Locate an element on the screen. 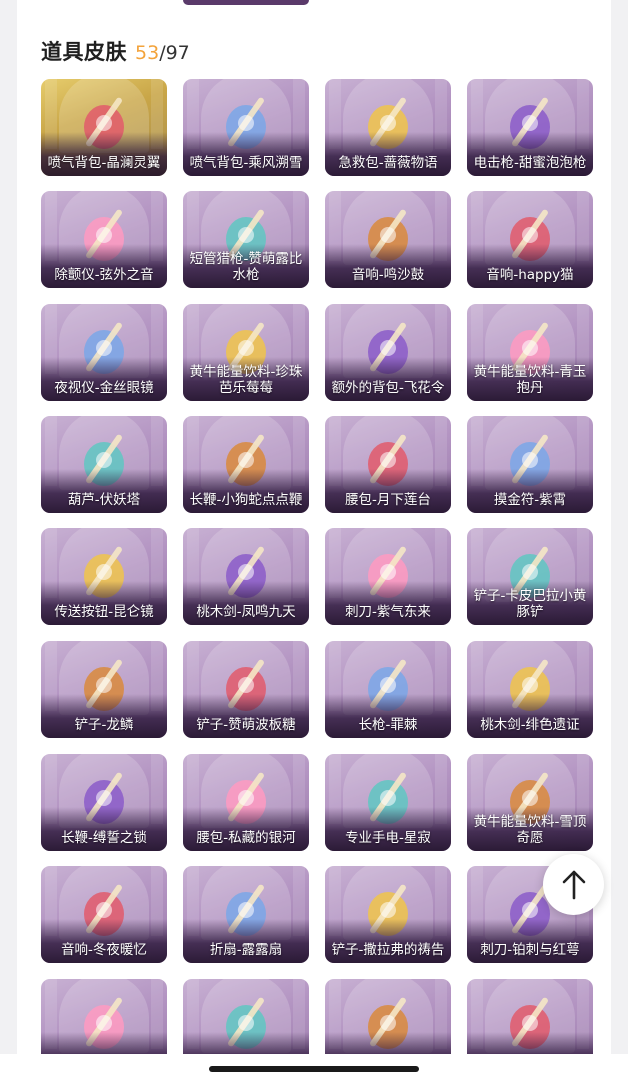 This screenshot has width=628, height=1084. skin-item: 专业手电-星寂 is located at coordinates (388, 802).